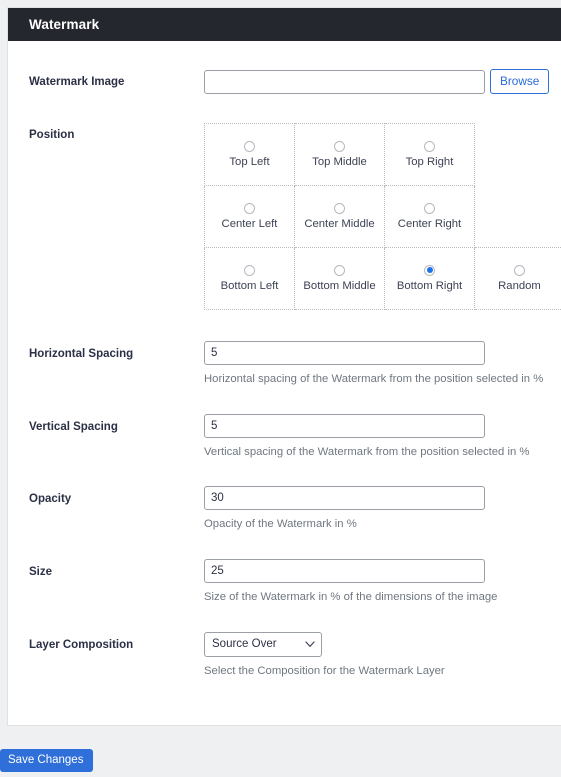 The height and width of the screenshot is (777, 561). Describe the element at coordinates (344, 571) in the screenshot. I see `size-input` at that location.